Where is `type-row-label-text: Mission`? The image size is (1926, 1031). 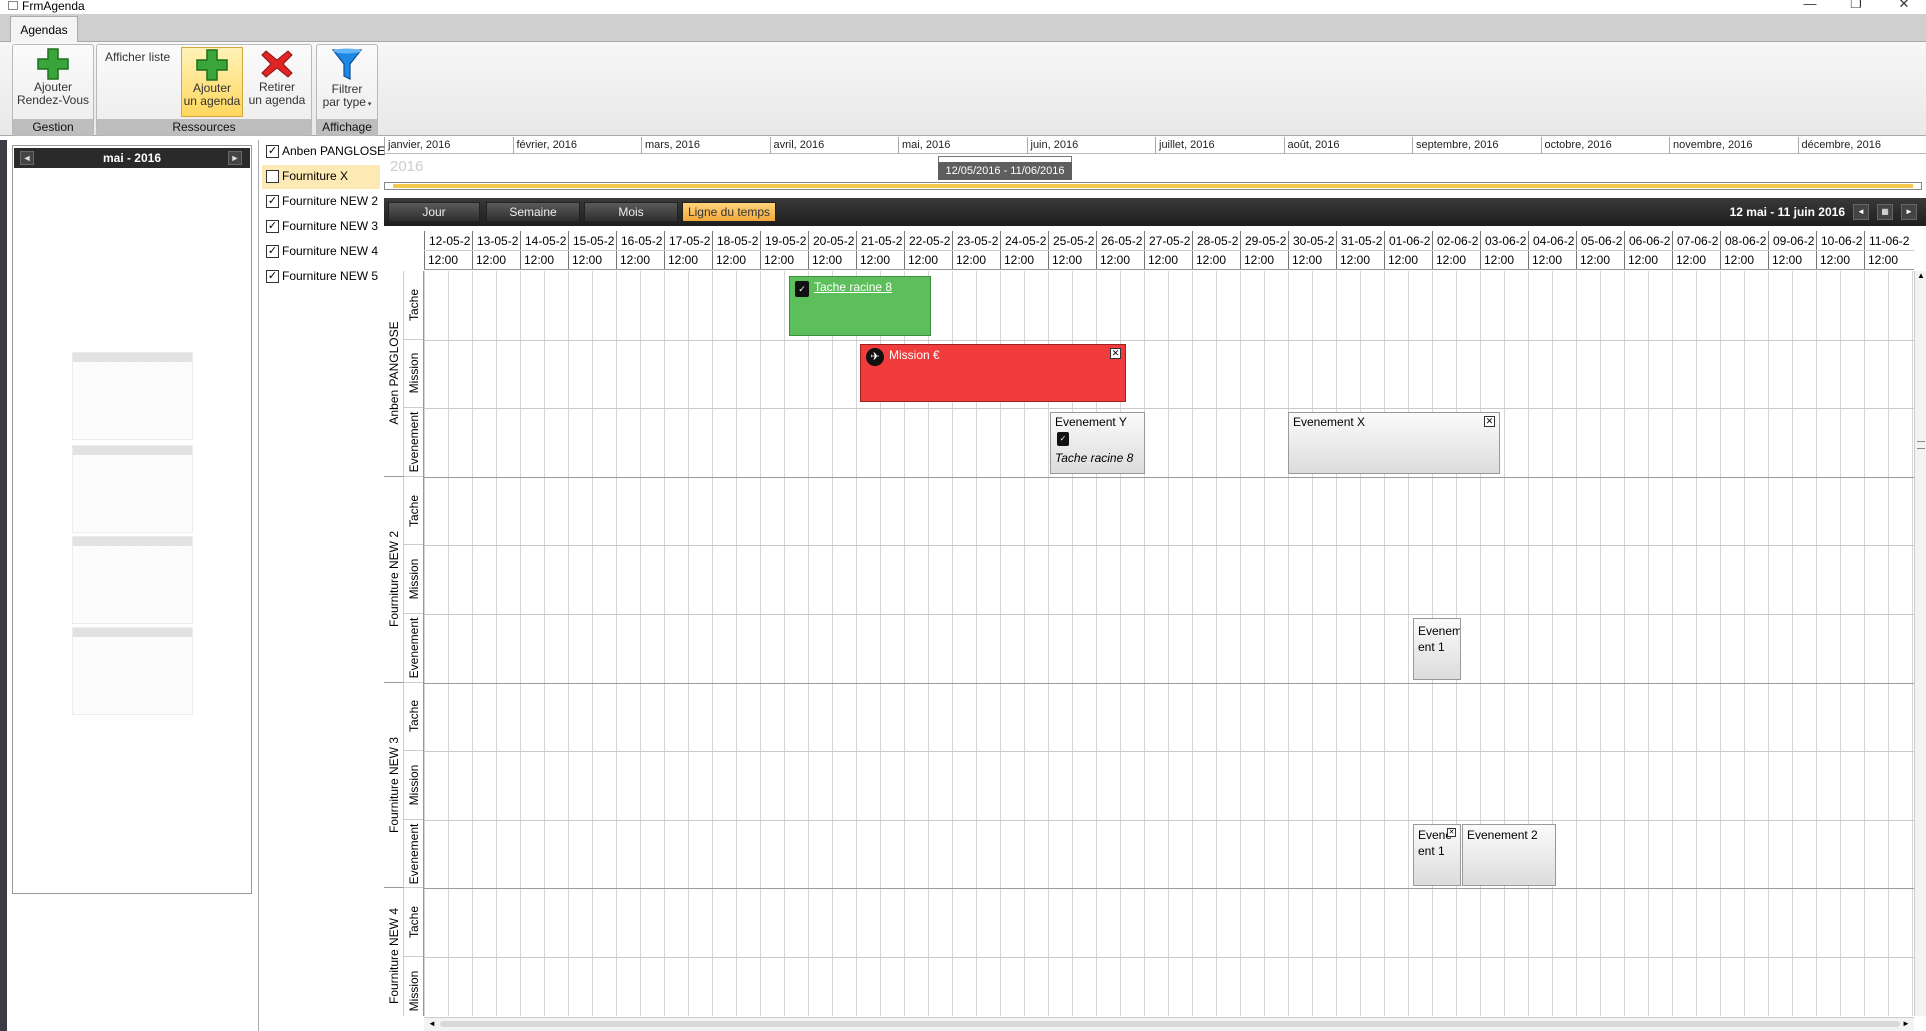 type-row-label-text: Mission is located at coordinates (414, 579).